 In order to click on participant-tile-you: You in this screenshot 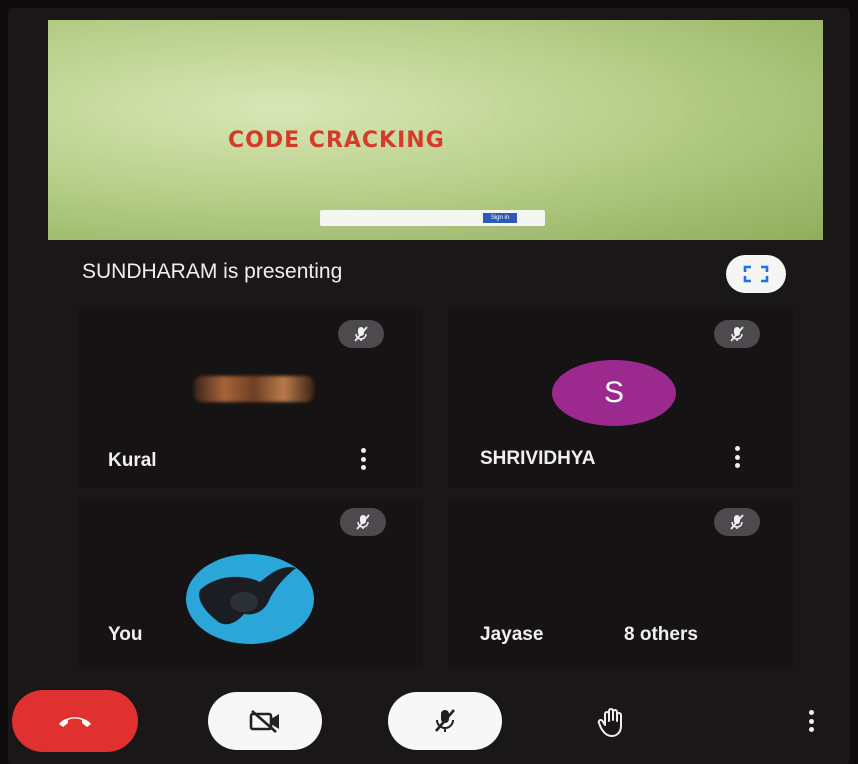, I will do `click(250, 583)`.